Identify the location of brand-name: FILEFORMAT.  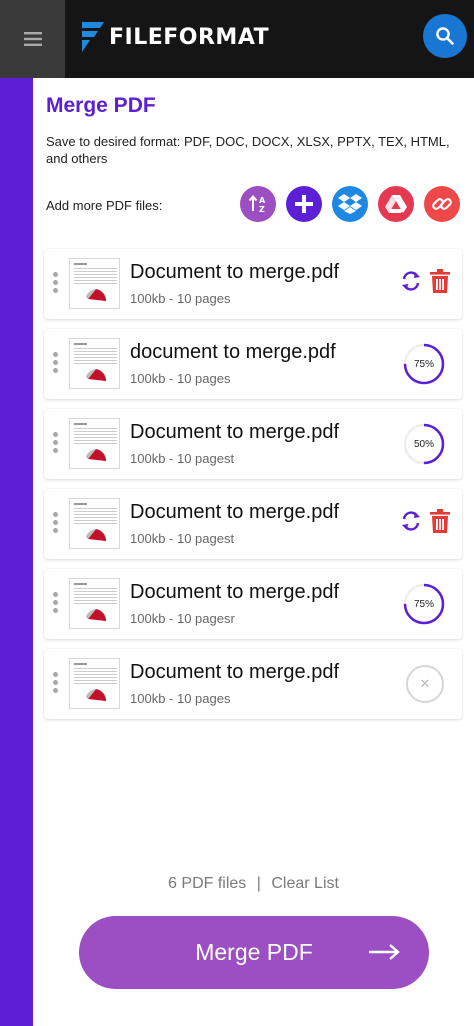
(189, 37).